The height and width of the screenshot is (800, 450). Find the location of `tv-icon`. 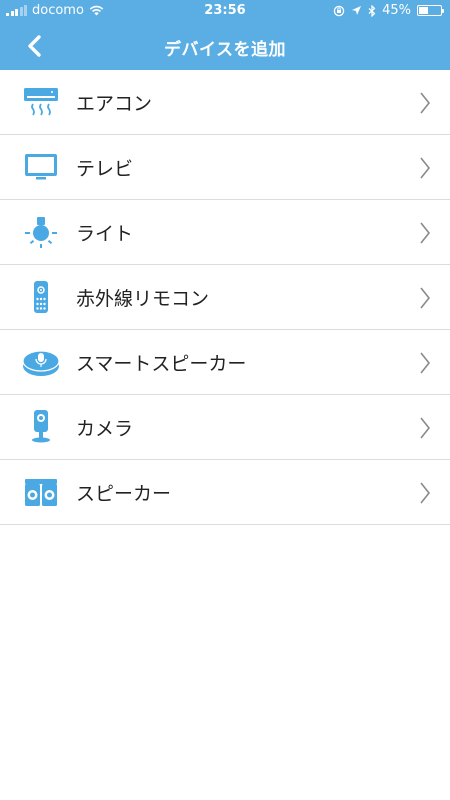

tv-icon is located at coordinates (41, 167).